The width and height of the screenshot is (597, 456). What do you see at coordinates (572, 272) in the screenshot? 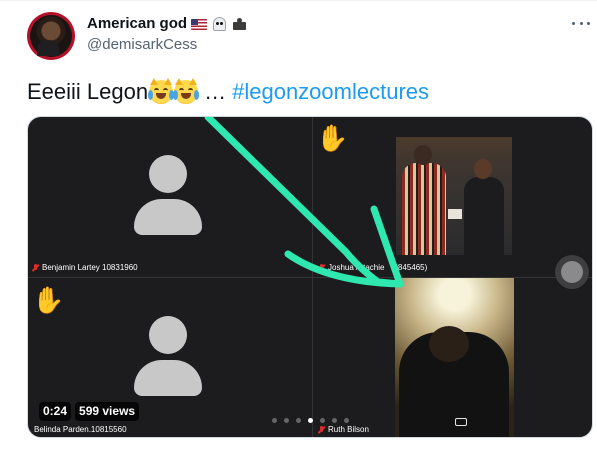
I see `scroll-button` at bounding box center [572, 272].